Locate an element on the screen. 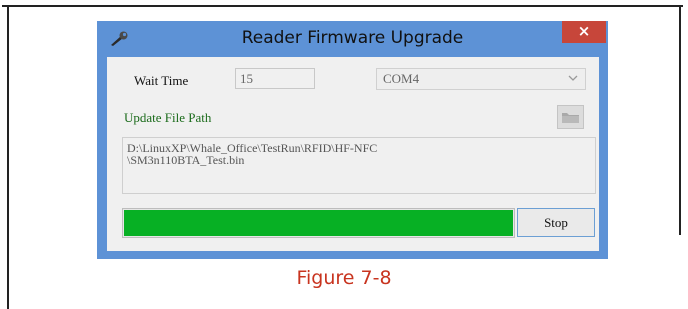  frame-right-border is located at coordinates (680, 120).